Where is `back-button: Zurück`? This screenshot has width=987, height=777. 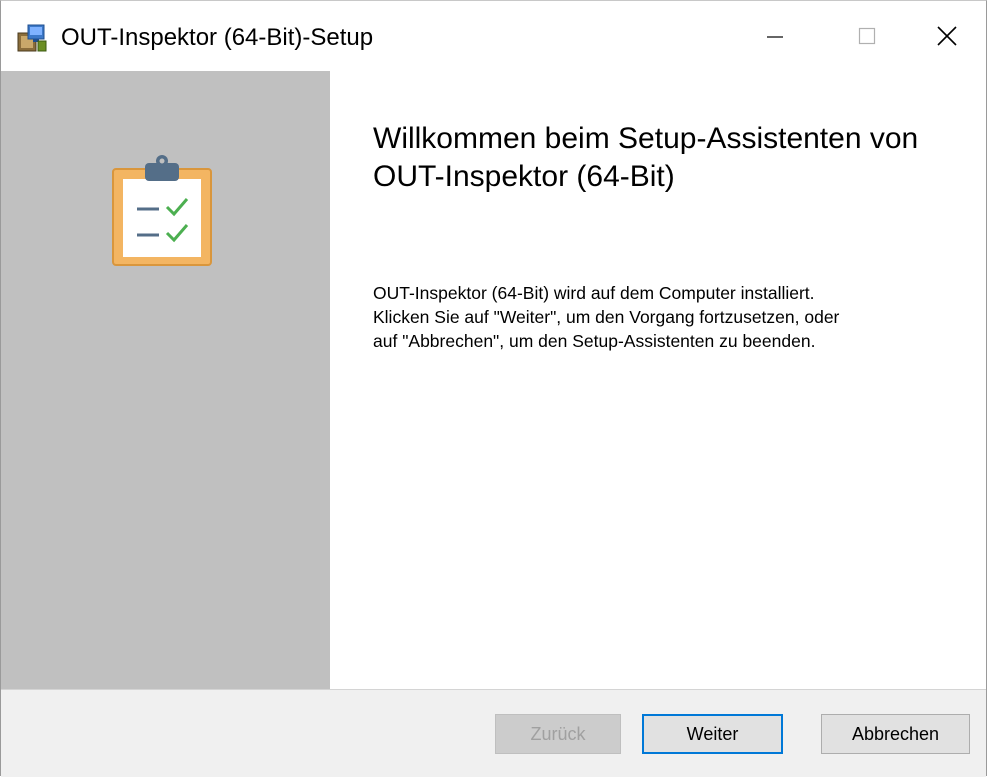 back-button: Zurück is located at coordinates (558, 734).